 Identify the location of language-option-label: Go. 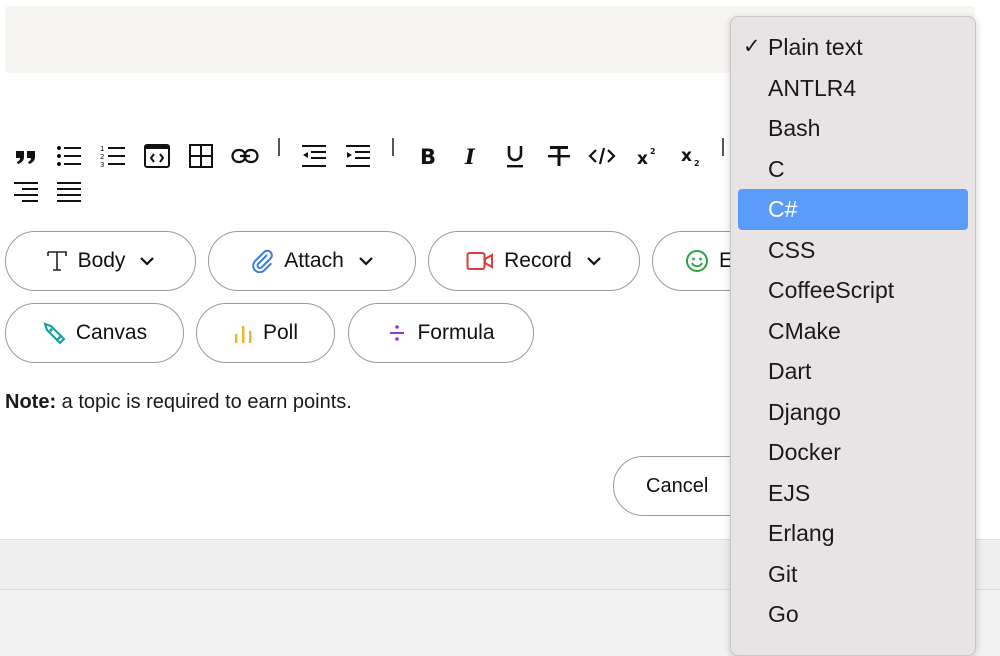
(783, 614).